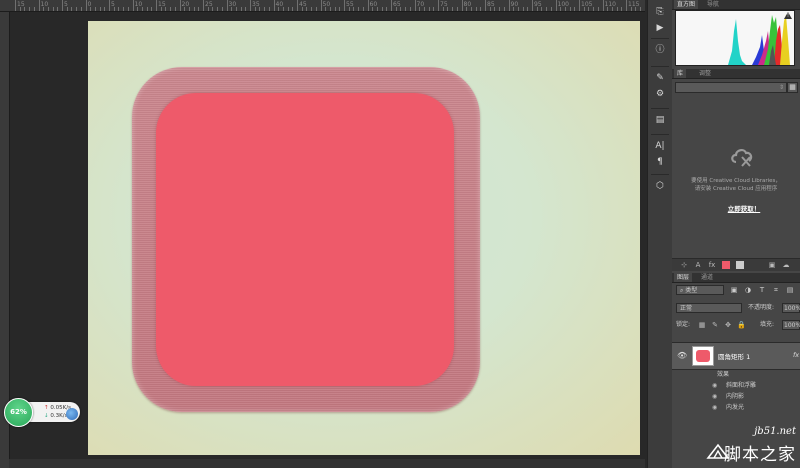 This screenshot has width=800, height=468. I want to click on paragraph-icon: ¶, so click(660, 162).